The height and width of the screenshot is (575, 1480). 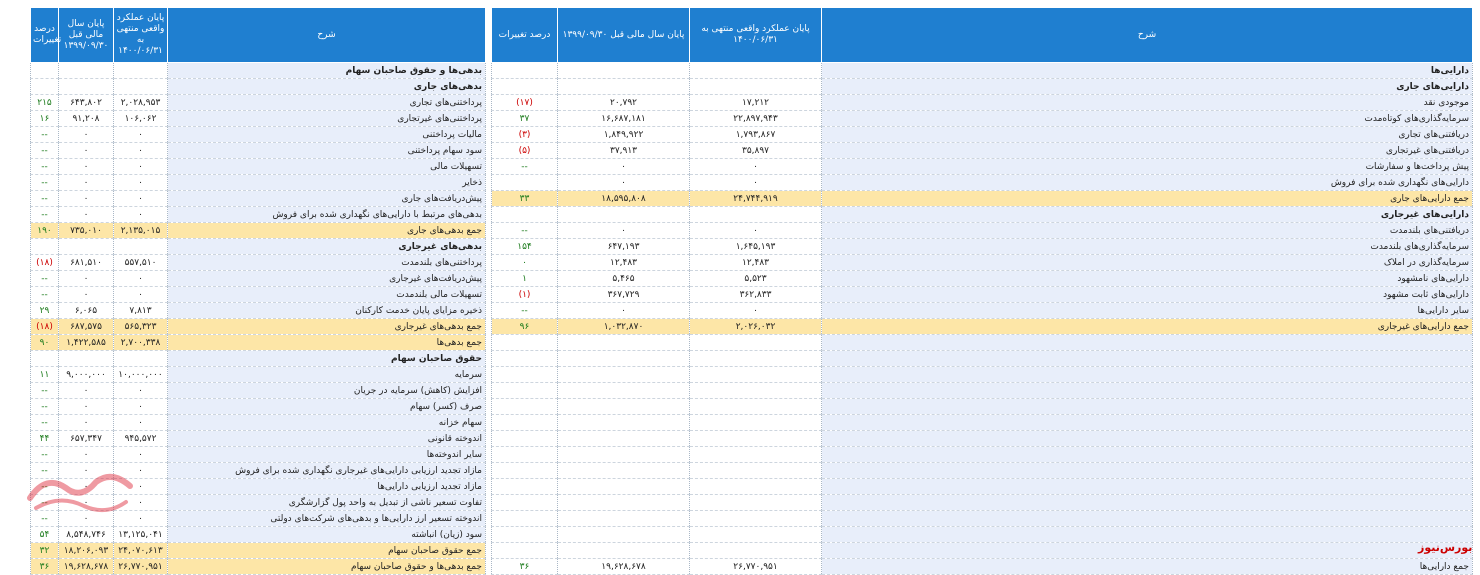 What do you see at coordinates (86, 118) in the screenshot?
I see `prior-cell: ۹۱,۲۰۸` at bounding box center [86, 118].